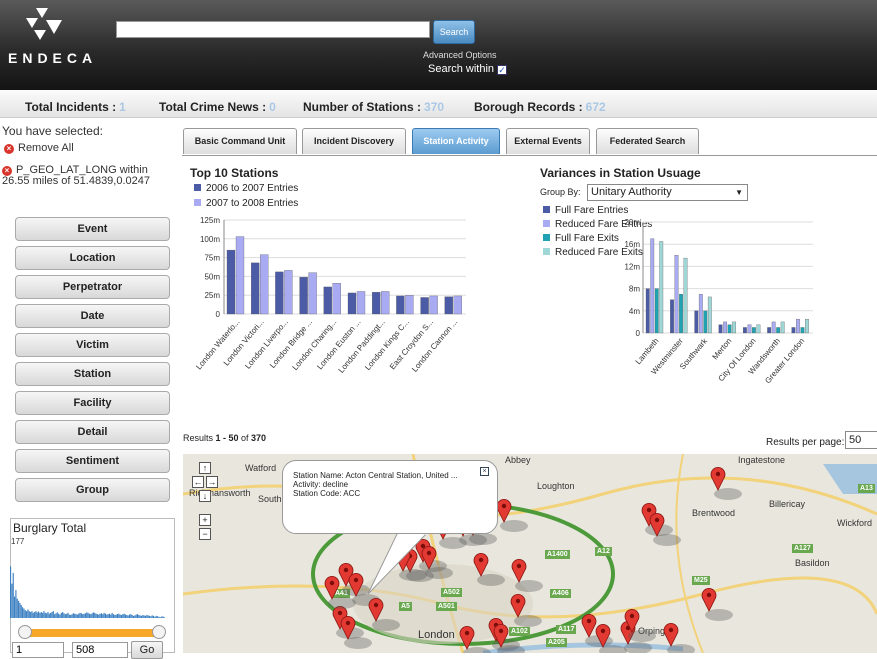 The height and width of the screenshot is (659, 877). What do you see at coordinates (861, 440) in the screenshot?
I see `results-per-page-select: 50` at bounding box center [861, 440].